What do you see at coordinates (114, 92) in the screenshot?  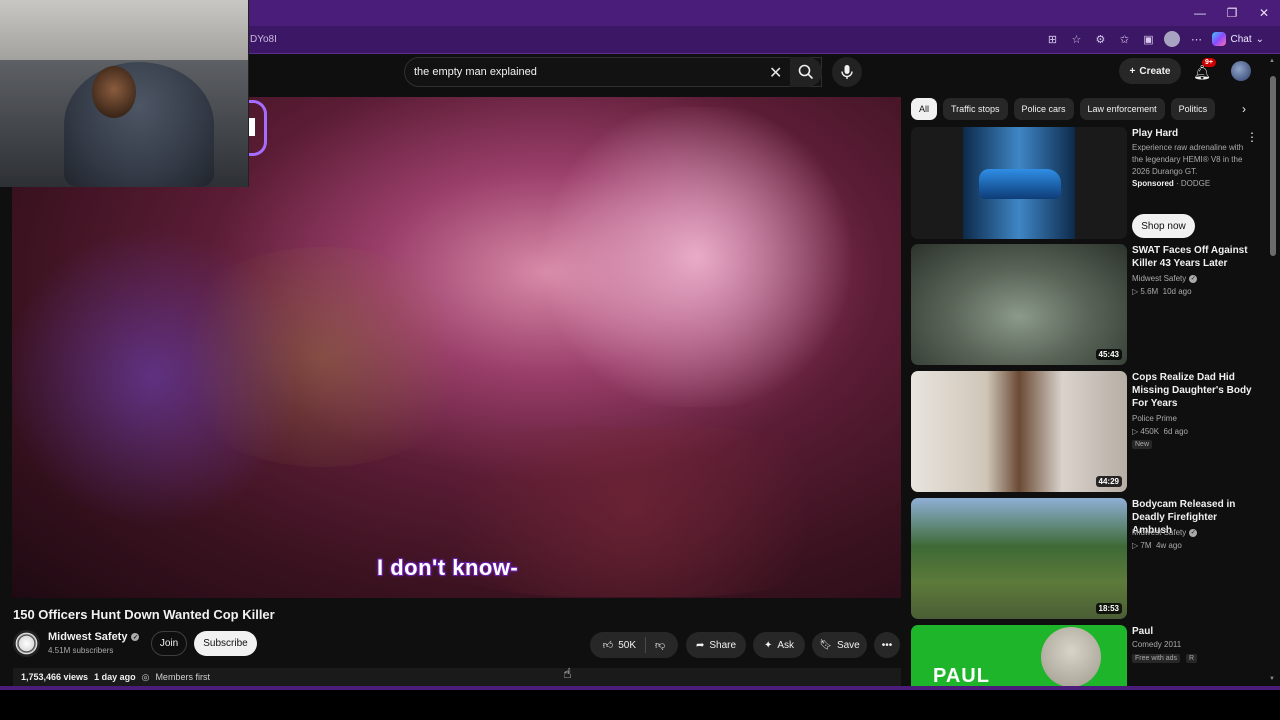 I see `webcam-person-head` at bounding box center [114, 92].